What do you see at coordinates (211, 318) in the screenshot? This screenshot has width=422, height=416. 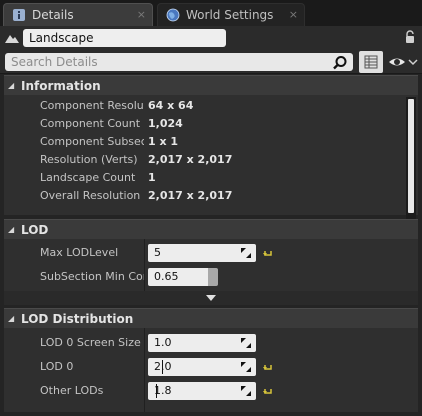 I see `lod-distribution-section-header: ◢ LOD Distribution` at bounding box center [211, 318].